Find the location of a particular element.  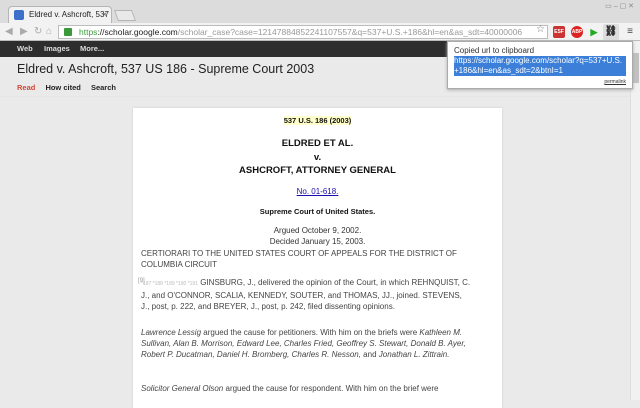

link-copy-extension-icon: ⛓ is located at coordinates (611, 32).